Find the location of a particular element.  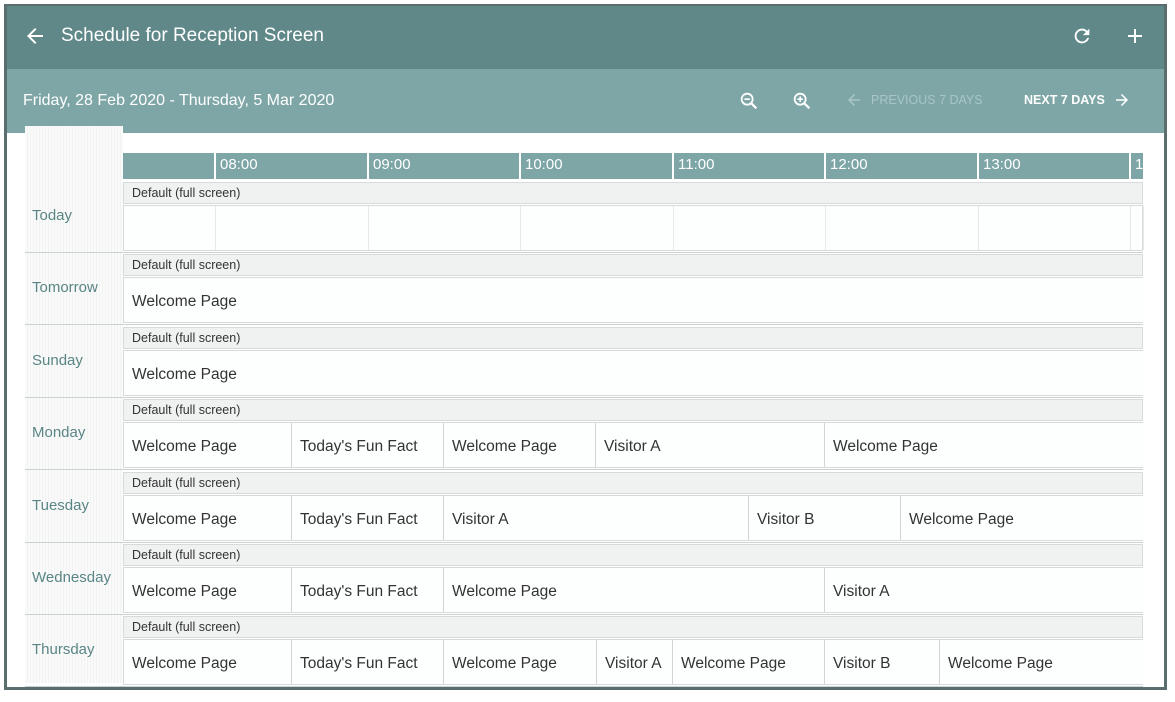

schedule-row: Today Default (full screen) is located at coordinates (584, 217).